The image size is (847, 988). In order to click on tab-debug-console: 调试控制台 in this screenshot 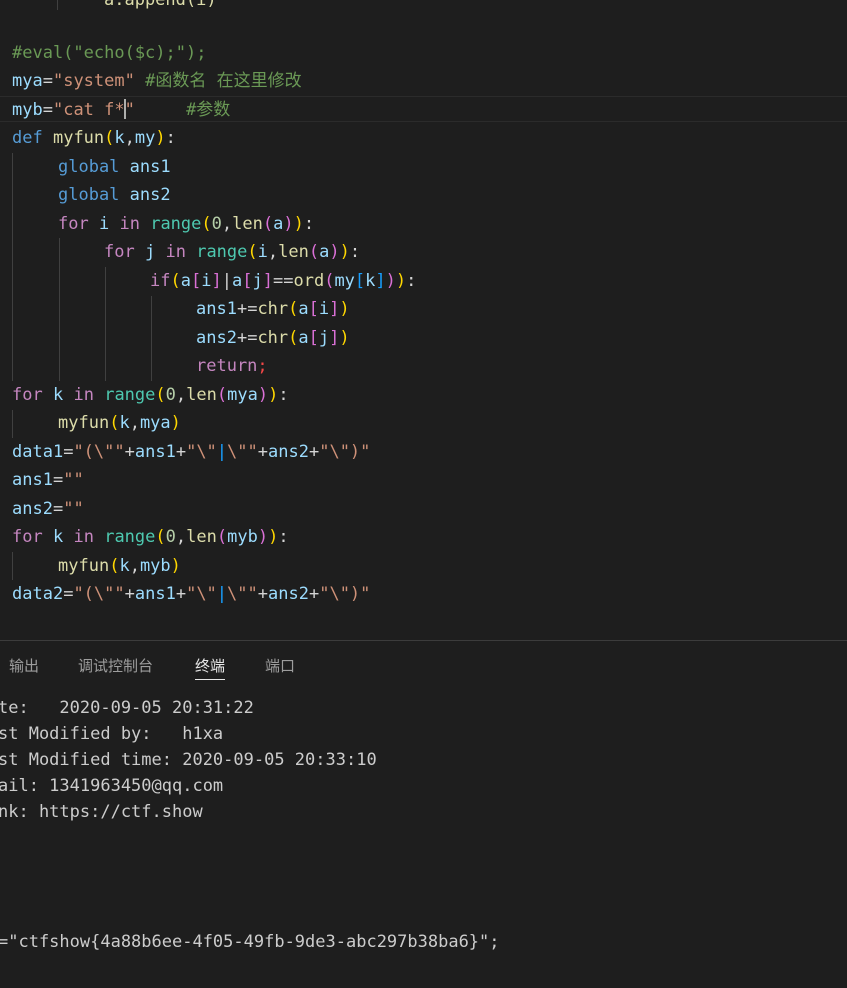, I will do `click(115, 665)`.